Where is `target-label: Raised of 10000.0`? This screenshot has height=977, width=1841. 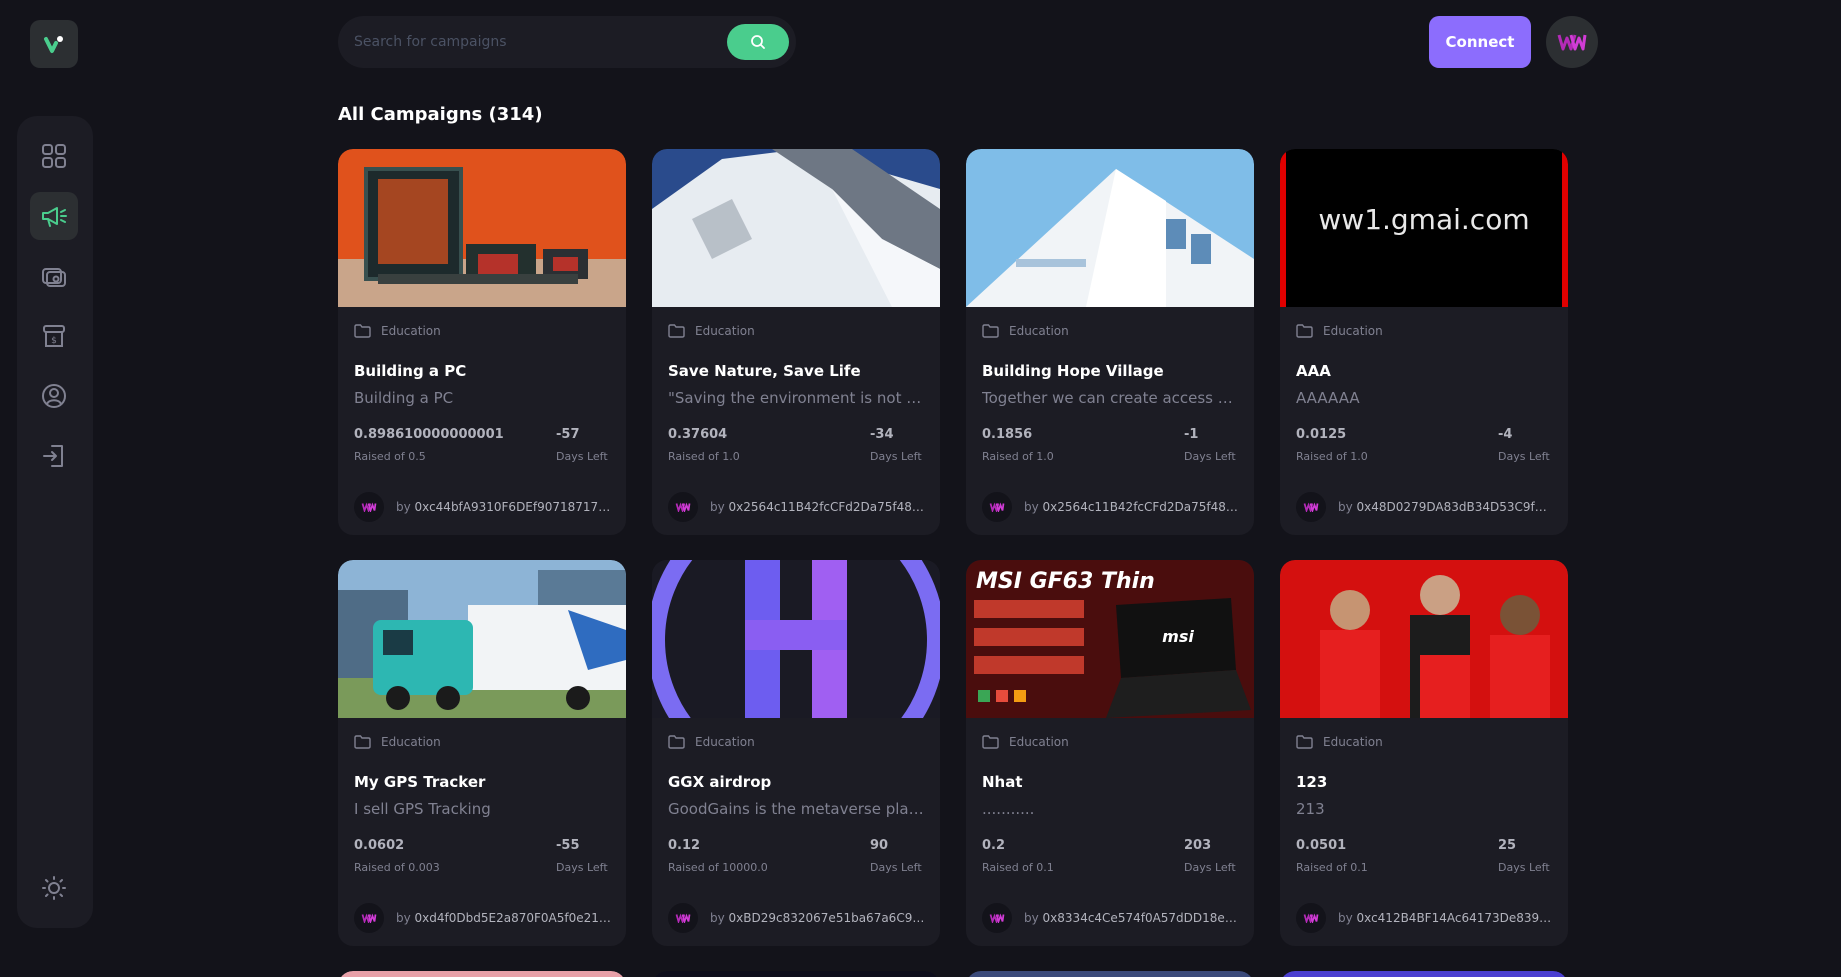
target-label: Raised of 10000.0 is located at coordinates (718, 867).